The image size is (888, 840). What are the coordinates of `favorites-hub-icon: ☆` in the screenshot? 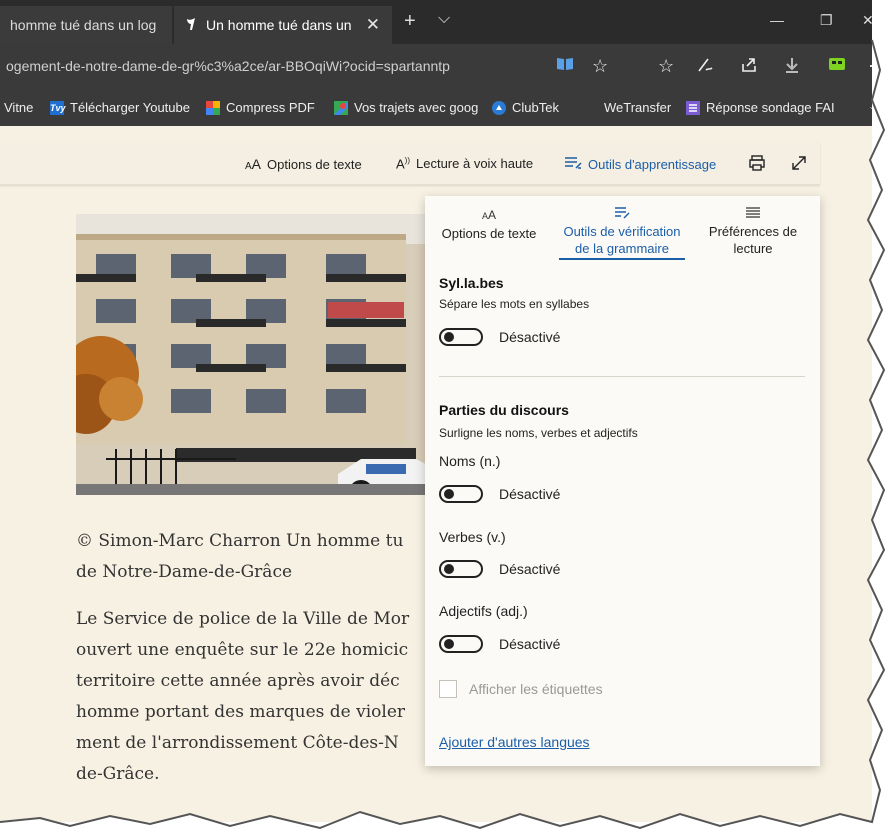 It's located at (666, 66).